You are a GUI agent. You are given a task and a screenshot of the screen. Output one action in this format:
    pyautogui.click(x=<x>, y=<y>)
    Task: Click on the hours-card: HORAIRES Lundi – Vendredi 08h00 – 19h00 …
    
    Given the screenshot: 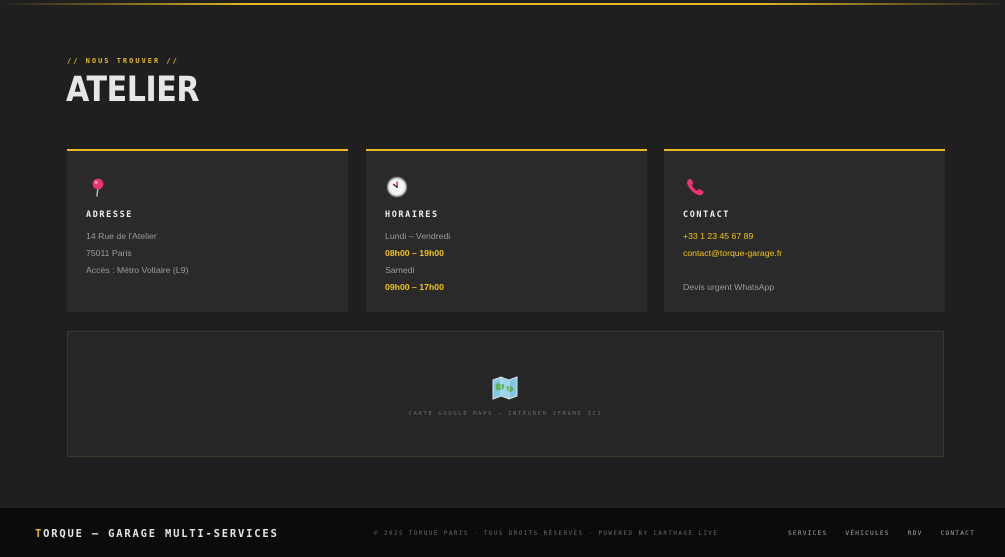 What is the action you would take?
    pyautogui.click(x=506, y=230)
    